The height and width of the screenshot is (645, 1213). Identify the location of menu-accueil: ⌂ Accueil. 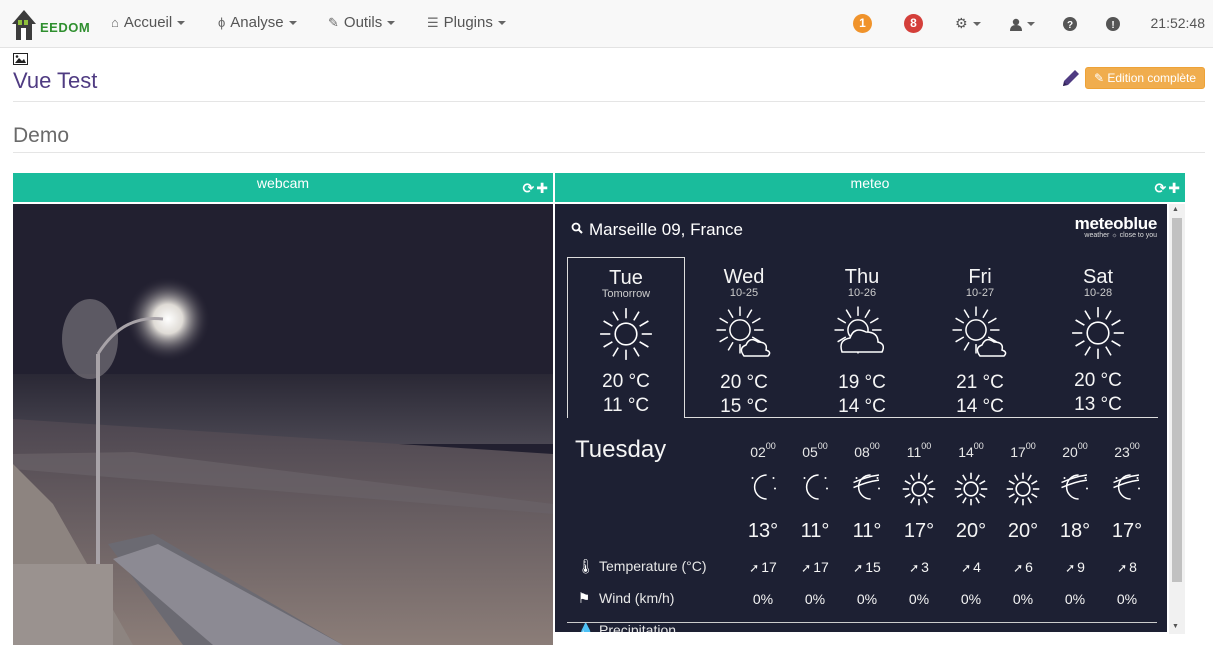
(148, 23).